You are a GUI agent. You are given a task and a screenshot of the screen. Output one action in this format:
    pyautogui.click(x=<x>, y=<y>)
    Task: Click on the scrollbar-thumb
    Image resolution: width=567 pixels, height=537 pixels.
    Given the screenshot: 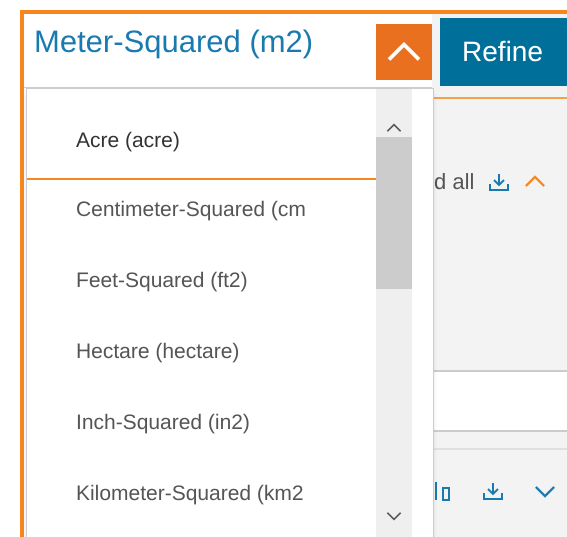 What is the action you would take?
    pyautogui.click(x=394, y=213)
    